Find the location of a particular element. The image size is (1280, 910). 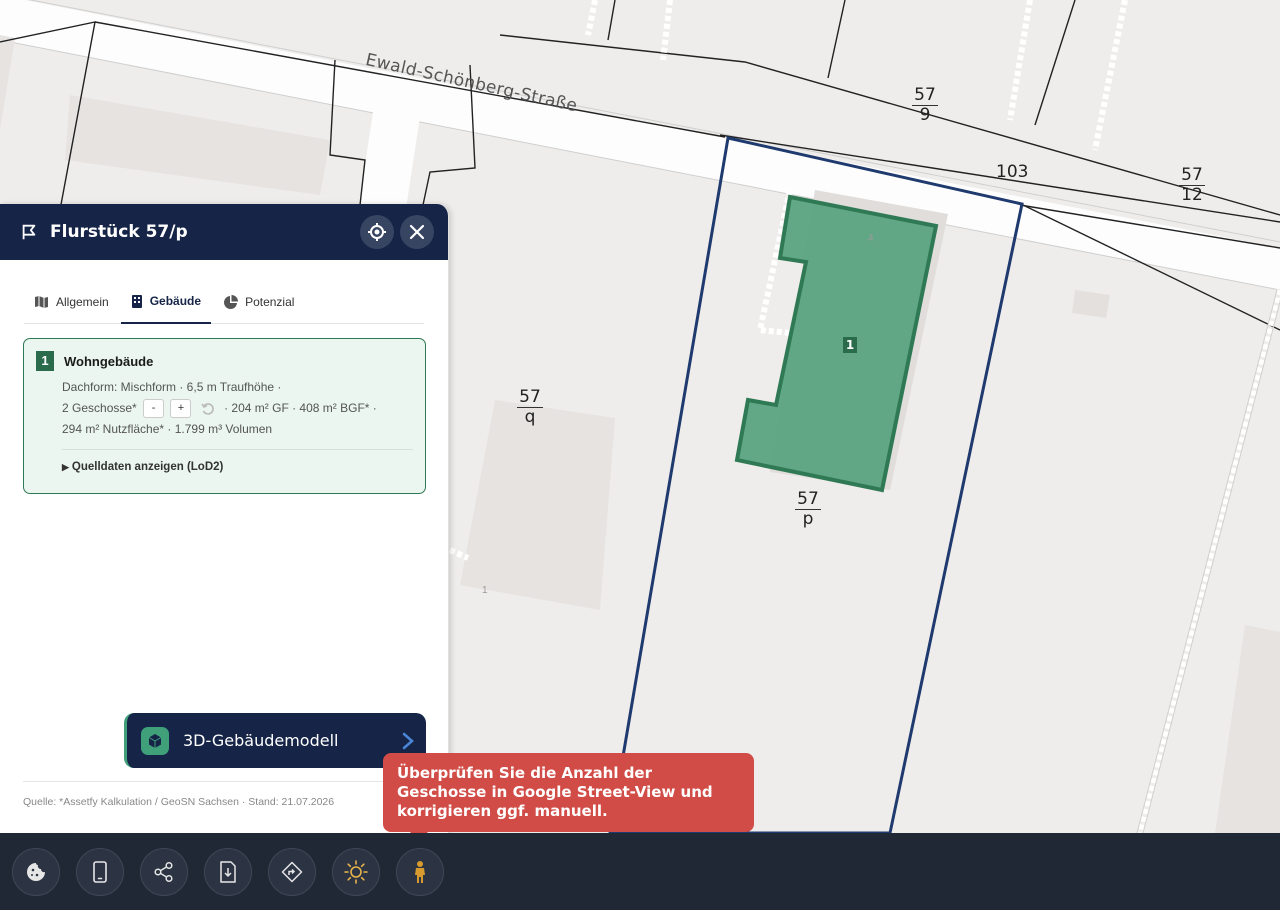

floors-increase-button: + is located at coordinates (181, 409).